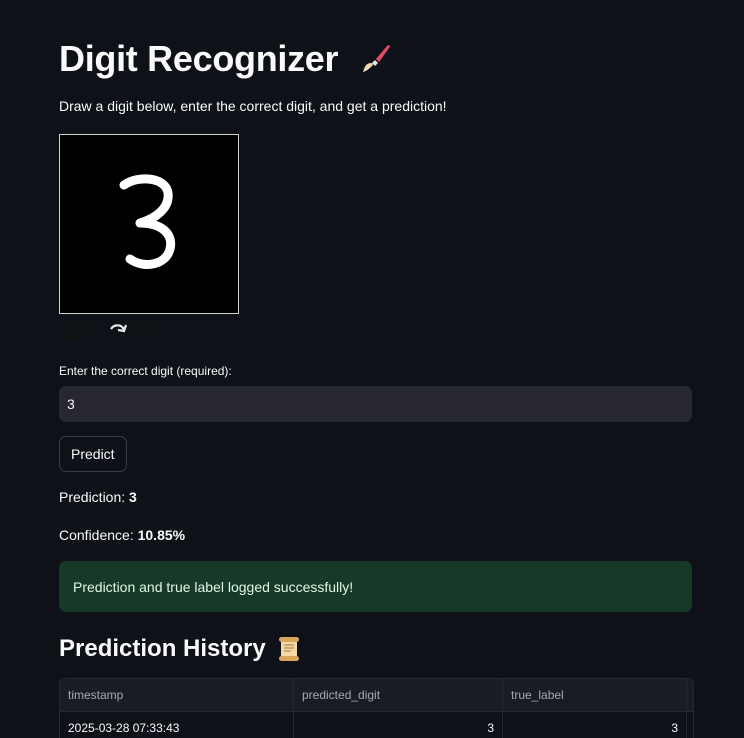  What do you see at coordinates (288, 649) in the screenshot?
I see `scroll-icon` at bounding box center [288, 649].